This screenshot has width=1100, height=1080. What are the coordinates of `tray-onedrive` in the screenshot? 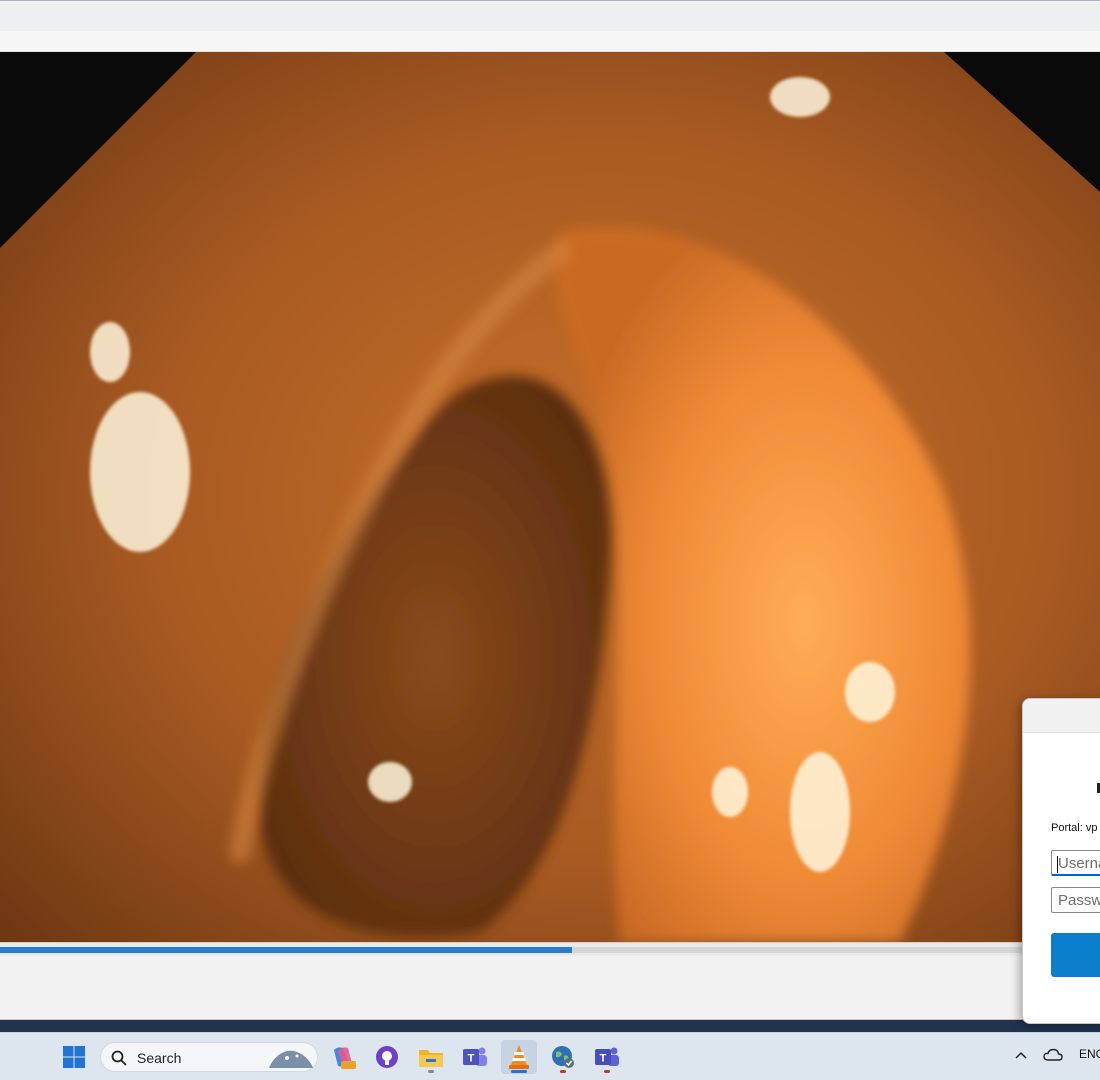 It's located at (1053, 1056).